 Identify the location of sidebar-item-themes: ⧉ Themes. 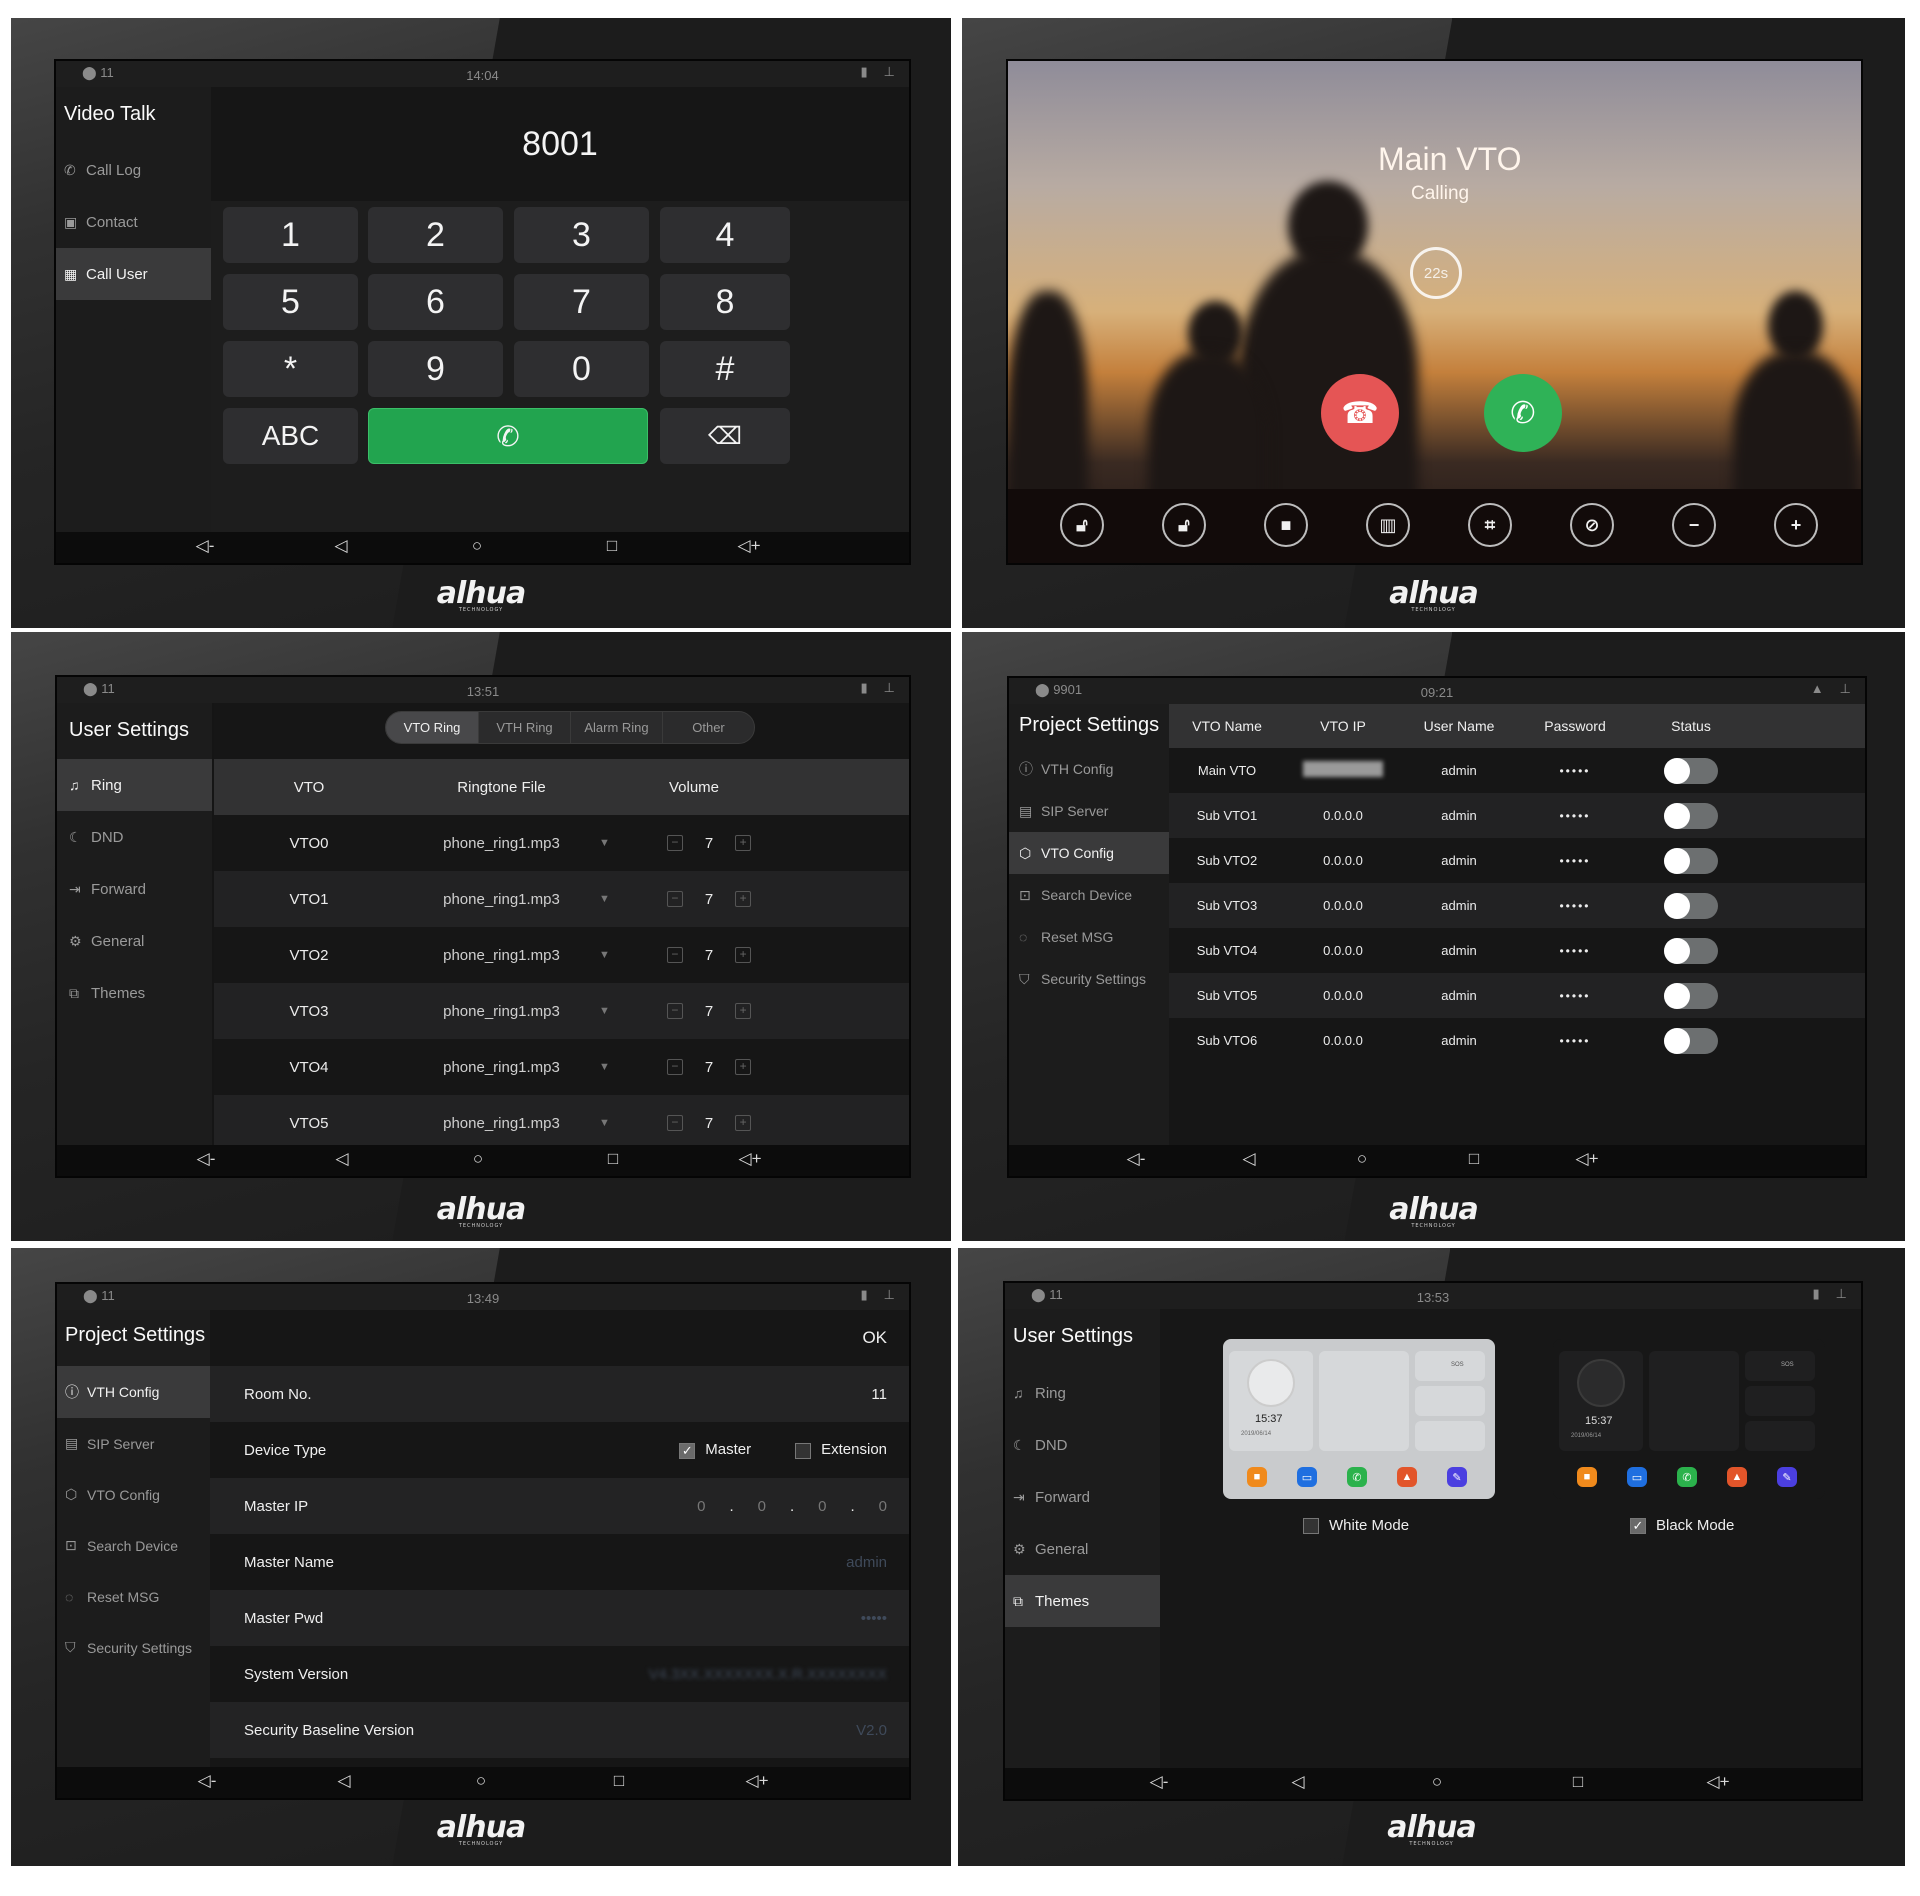
(134, 993).